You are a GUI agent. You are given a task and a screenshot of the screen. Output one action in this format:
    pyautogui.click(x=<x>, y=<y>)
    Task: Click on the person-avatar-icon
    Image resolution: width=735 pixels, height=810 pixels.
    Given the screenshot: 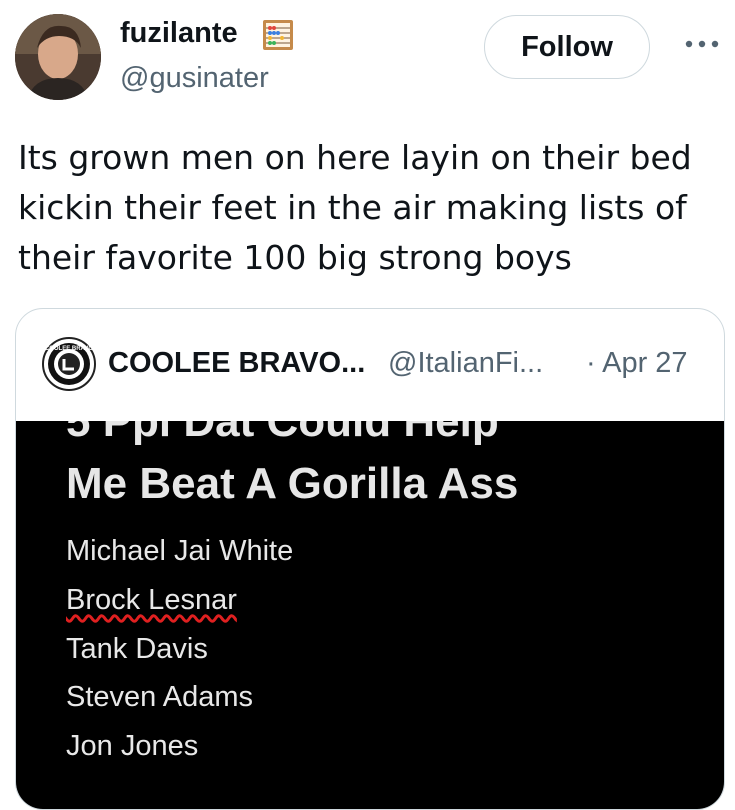 What is the action you would take?
    pyautogui.click(x=58, y=57)
    